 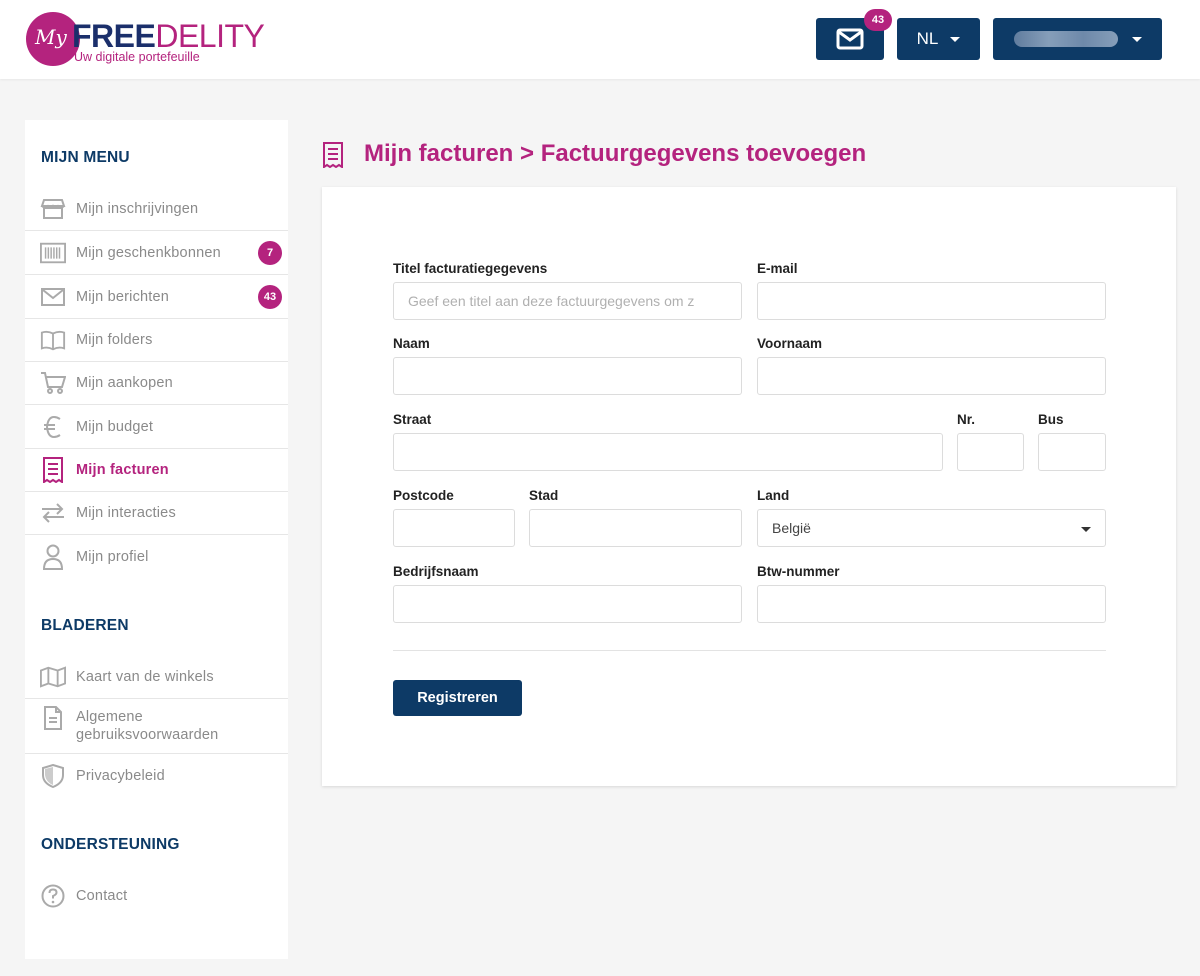 I want to click on book-icon, so click(x=53, y=340).